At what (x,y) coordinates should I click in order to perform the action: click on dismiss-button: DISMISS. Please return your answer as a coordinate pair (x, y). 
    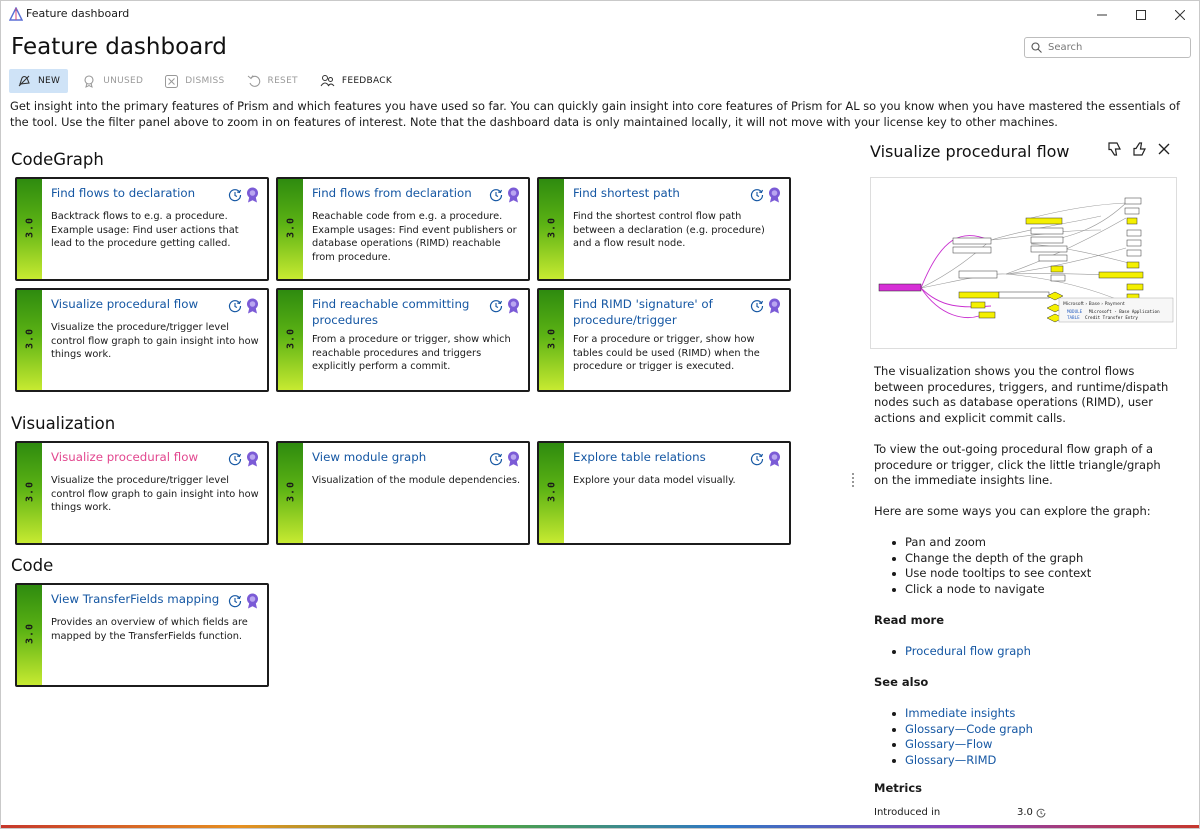
    Looking at the image, I should click on (194, 81).